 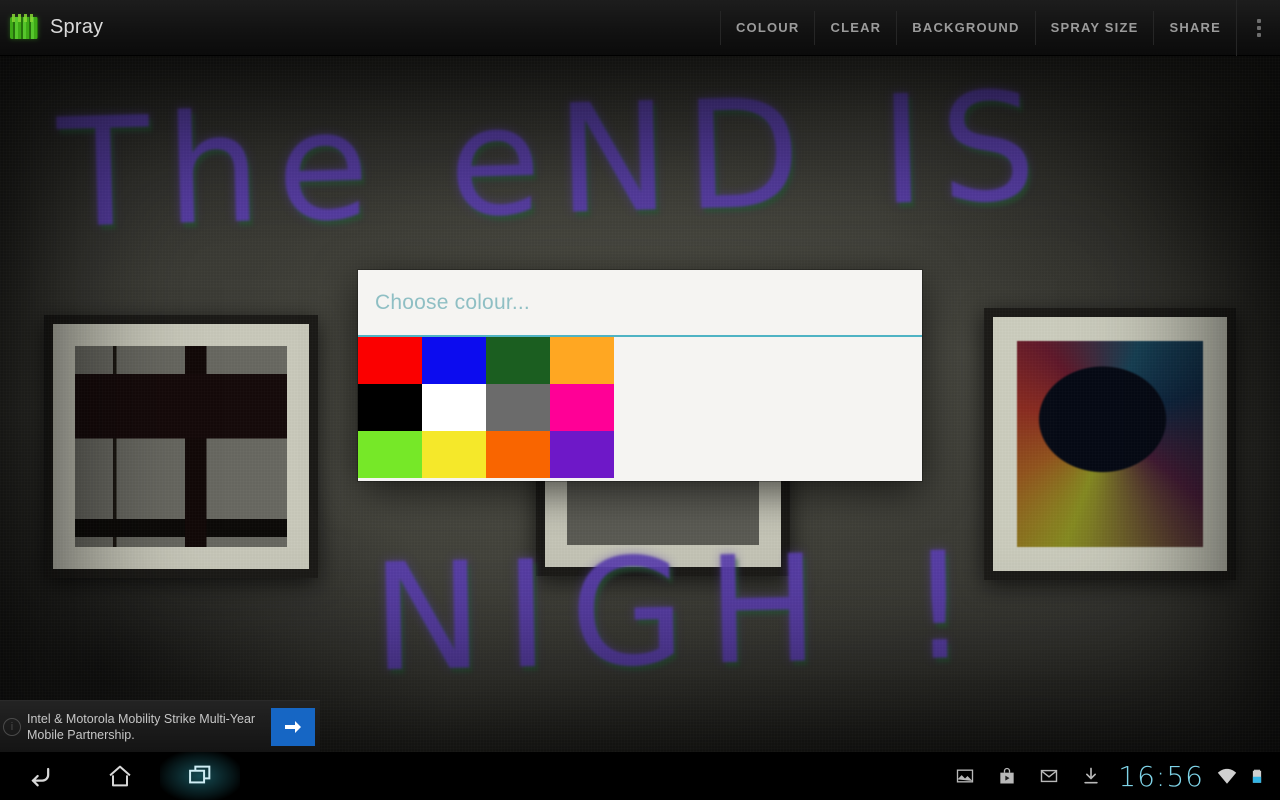 I want to click on action-clear: CLEAR, so click(x=855, y=27).